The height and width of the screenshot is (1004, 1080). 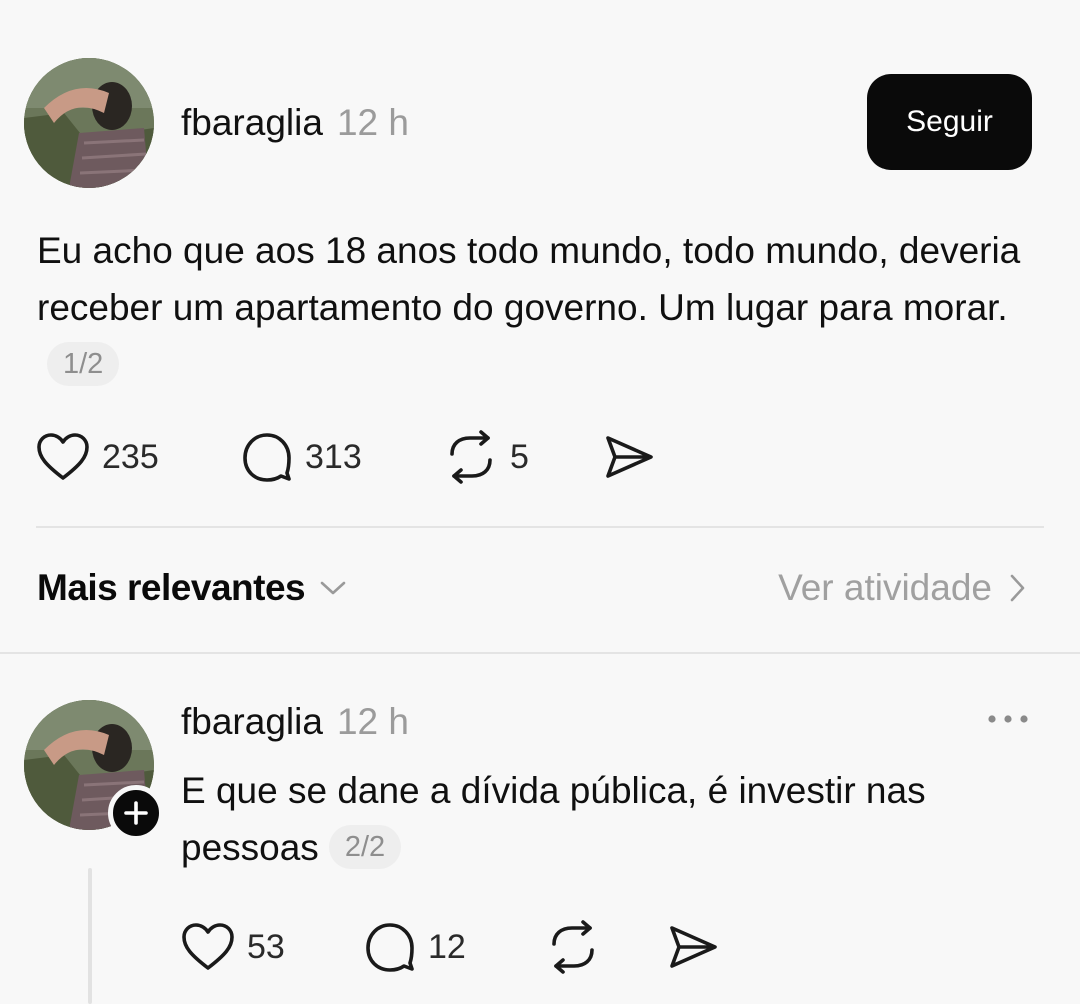 What do you see at coordinates (1008, 719) in the screenshot?
I see `more-dots-icon` at bounding box center [1008, 719].